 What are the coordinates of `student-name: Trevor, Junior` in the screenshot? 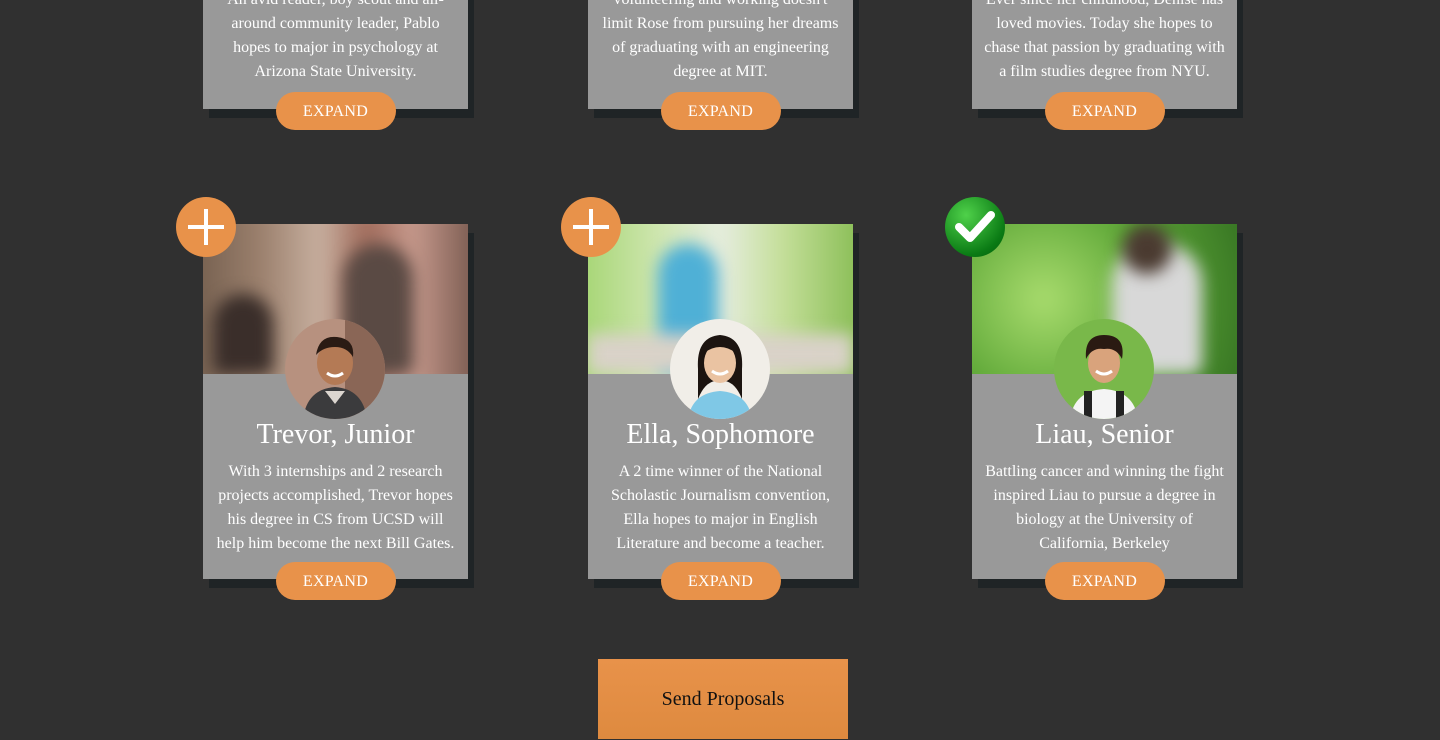 It's located at (335, 434).